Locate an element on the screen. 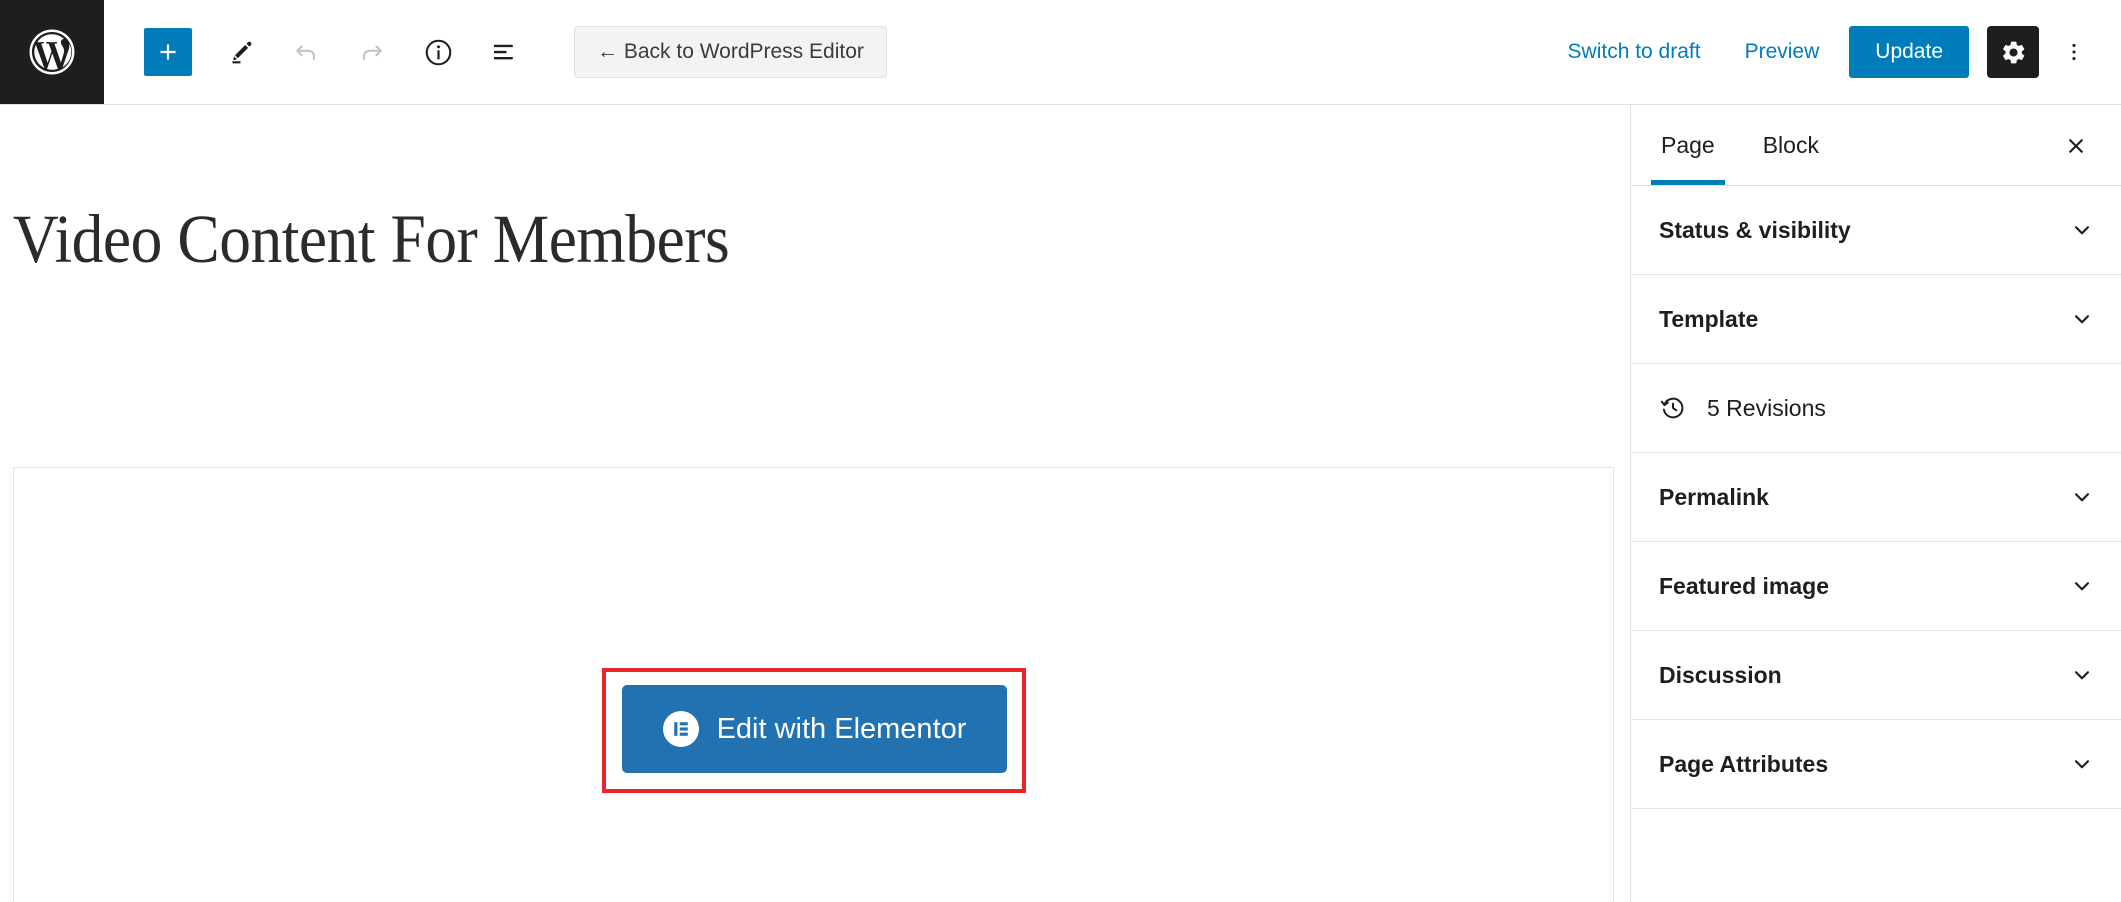  sidebar-item-template: Template is located at coordinates (1876, 319).